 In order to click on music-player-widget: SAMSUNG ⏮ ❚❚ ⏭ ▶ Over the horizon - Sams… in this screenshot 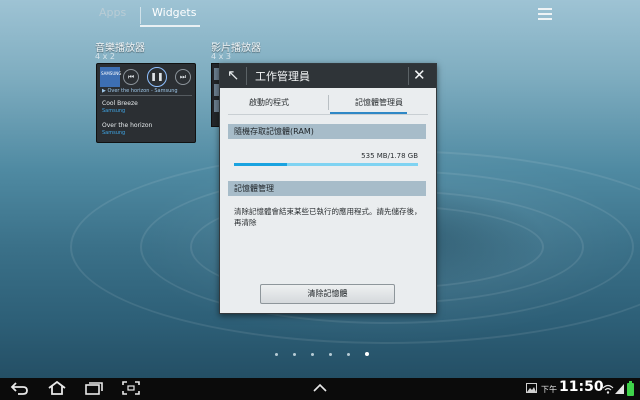, I will do `click(146, 103)`.